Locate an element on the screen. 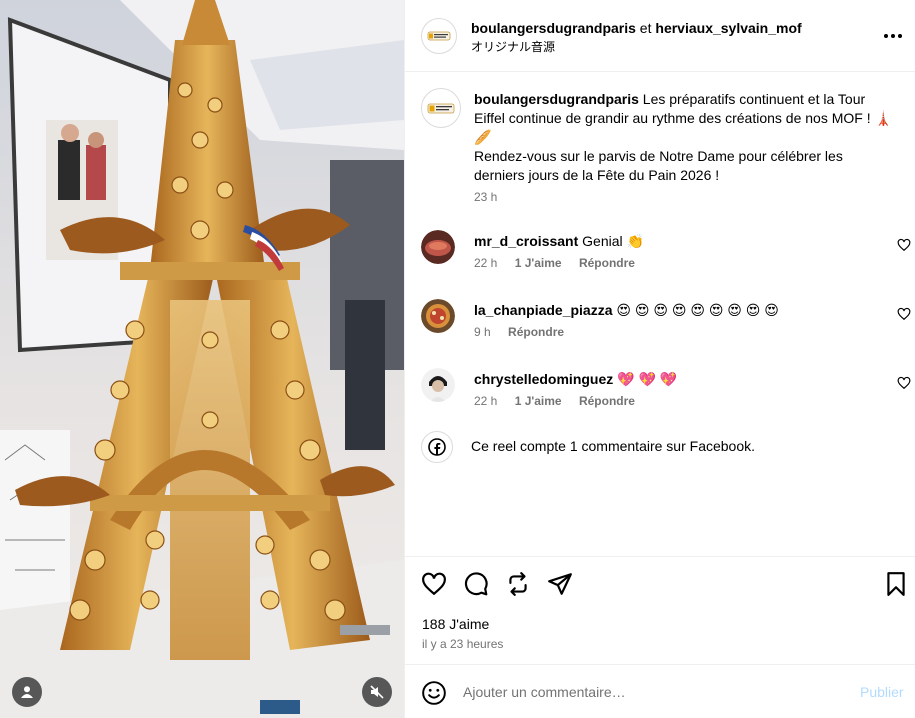  comment-text: Genial 👏 is located at coordinates (611, 241).